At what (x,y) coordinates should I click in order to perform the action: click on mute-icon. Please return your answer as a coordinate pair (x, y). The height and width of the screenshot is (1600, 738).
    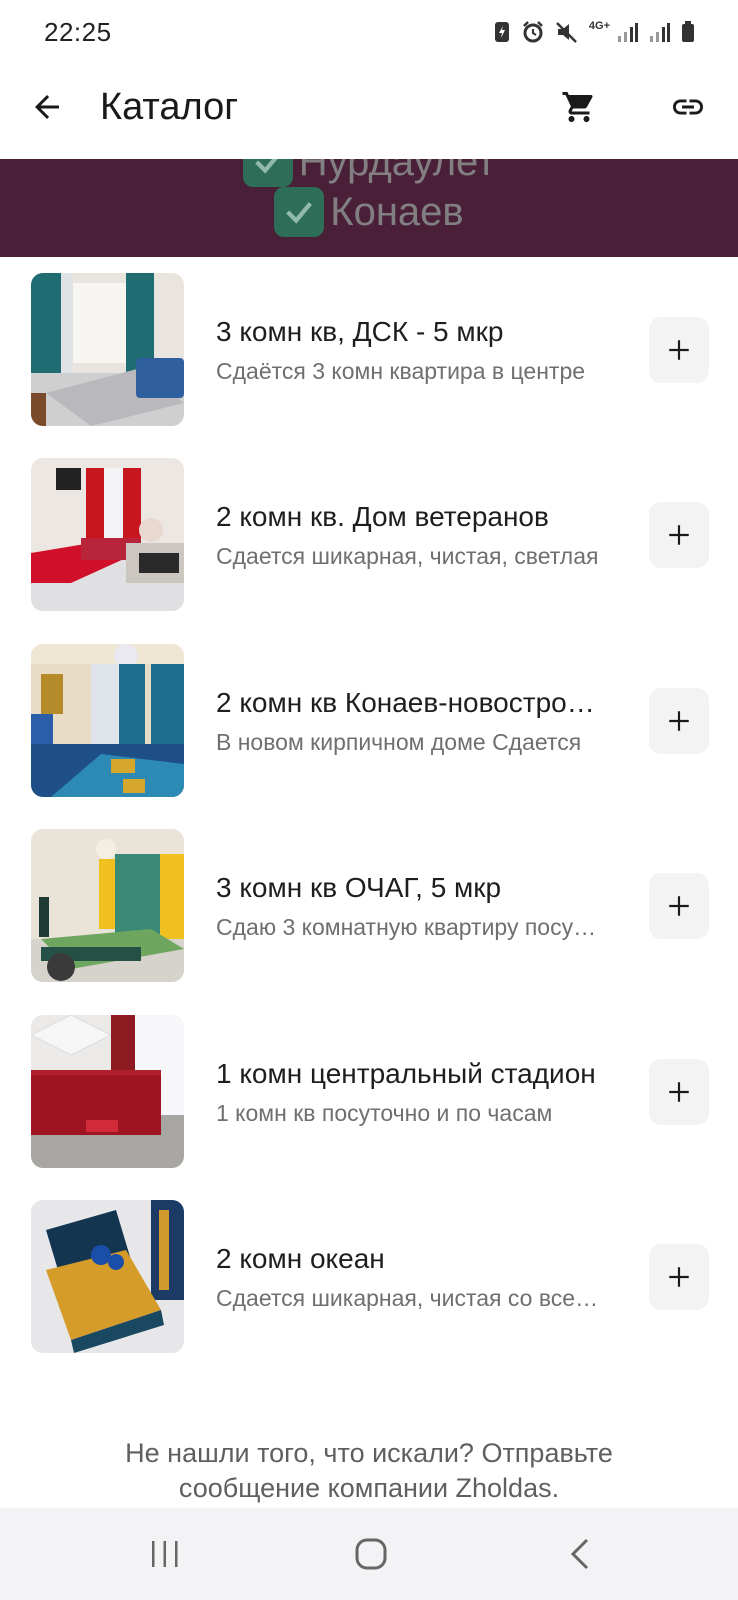
    Looking at the image, I should click on (567, 32).